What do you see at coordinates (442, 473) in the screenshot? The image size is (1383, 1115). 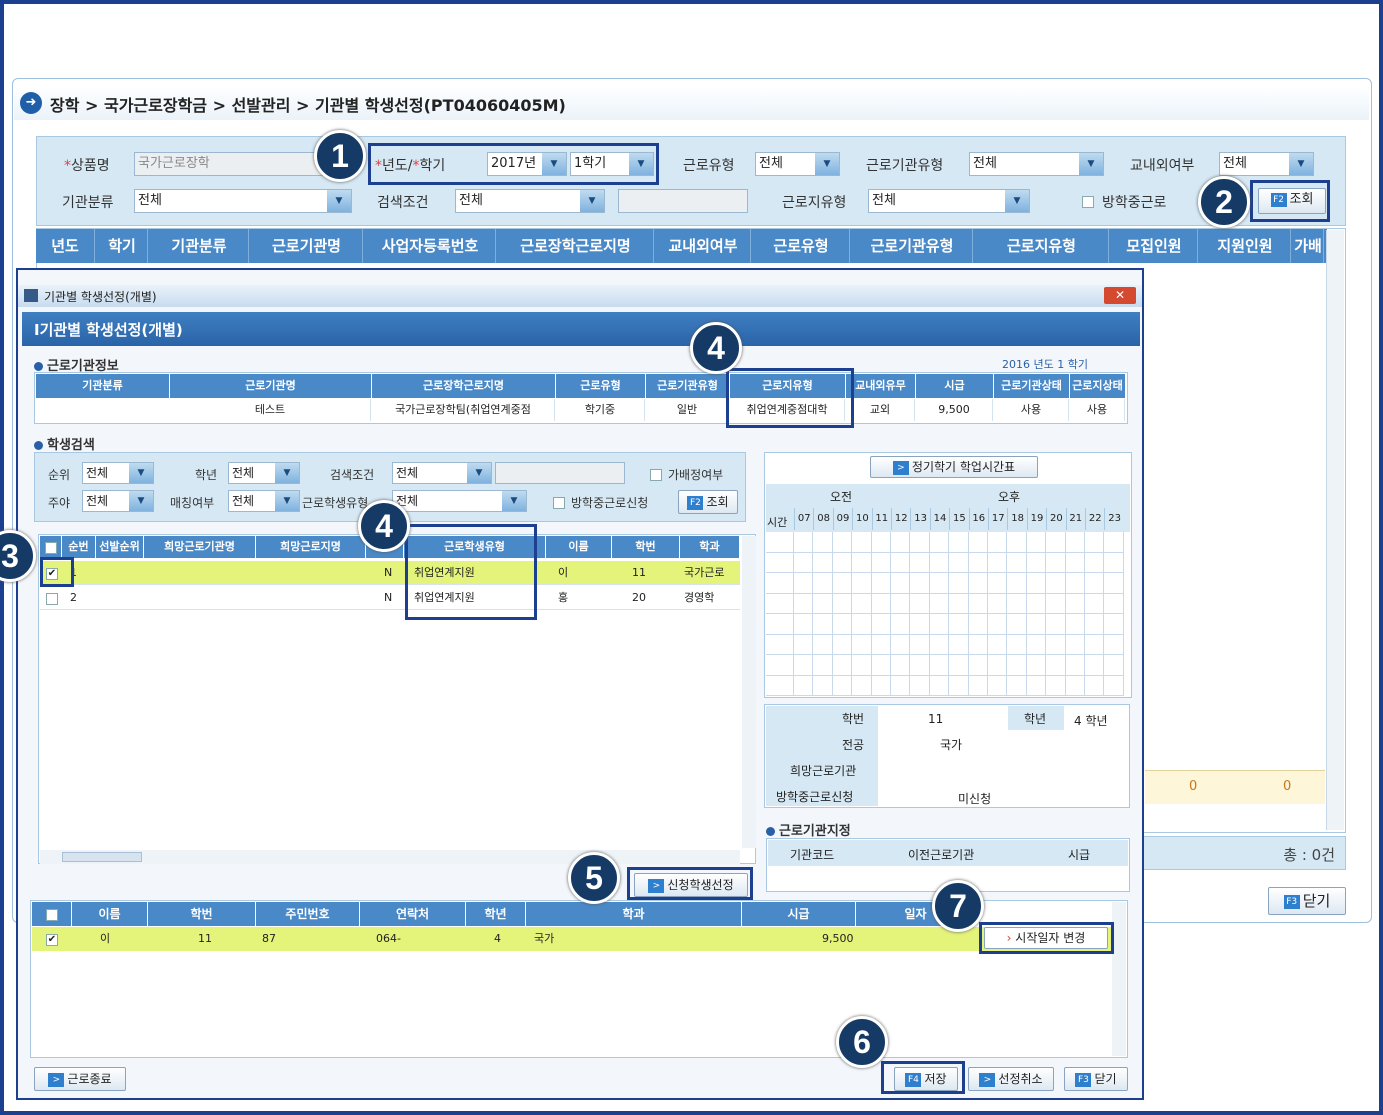 I see `cond-select: 전체 ▼` at bounding box center [442, 473].